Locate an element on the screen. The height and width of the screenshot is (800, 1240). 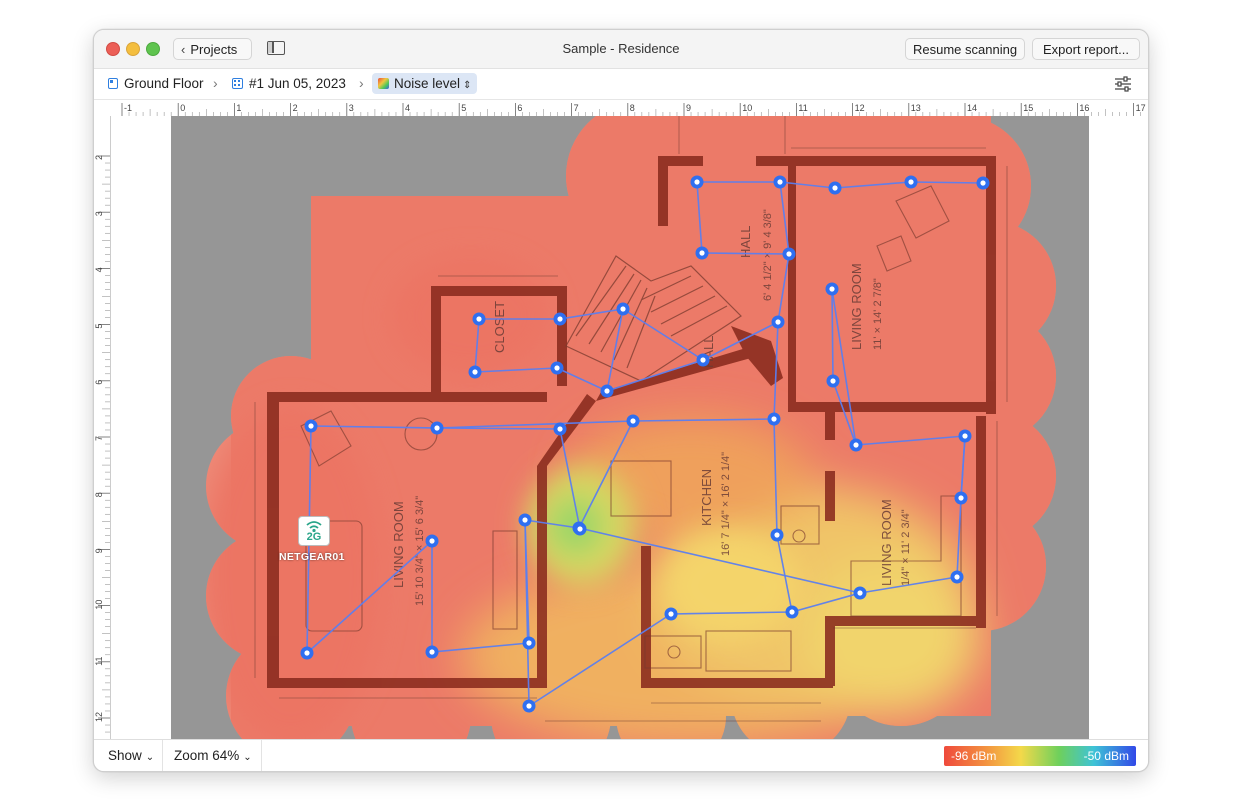
floor-plan-icon is located at coordinates (113, 83).